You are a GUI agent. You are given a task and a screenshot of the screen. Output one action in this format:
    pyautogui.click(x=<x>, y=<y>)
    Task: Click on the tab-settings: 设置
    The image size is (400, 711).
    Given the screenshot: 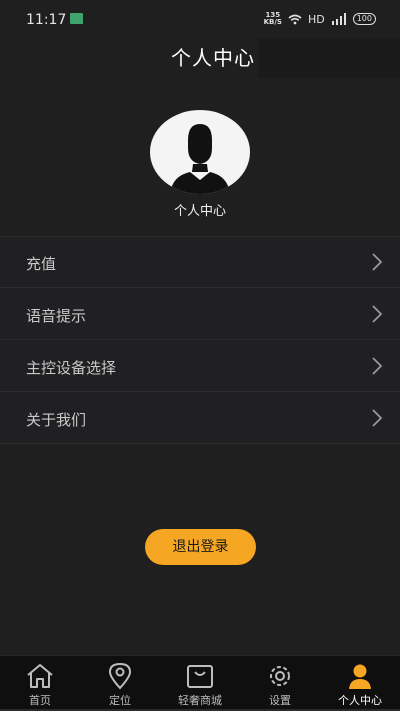 What is the action you would take?
    pyautogui.click(x=280, y=683)
    